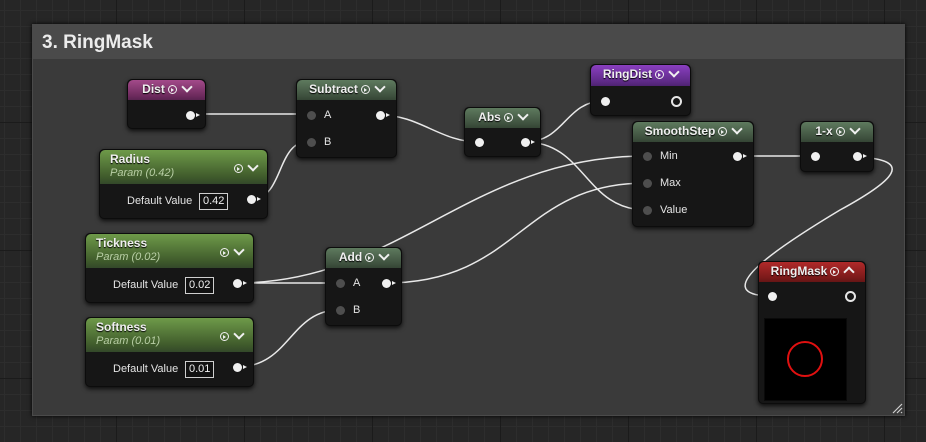  What do you see at coordinates (240, 367) in the screenshot?
I see `softness-output-pin` at bounding box center [240, 367].